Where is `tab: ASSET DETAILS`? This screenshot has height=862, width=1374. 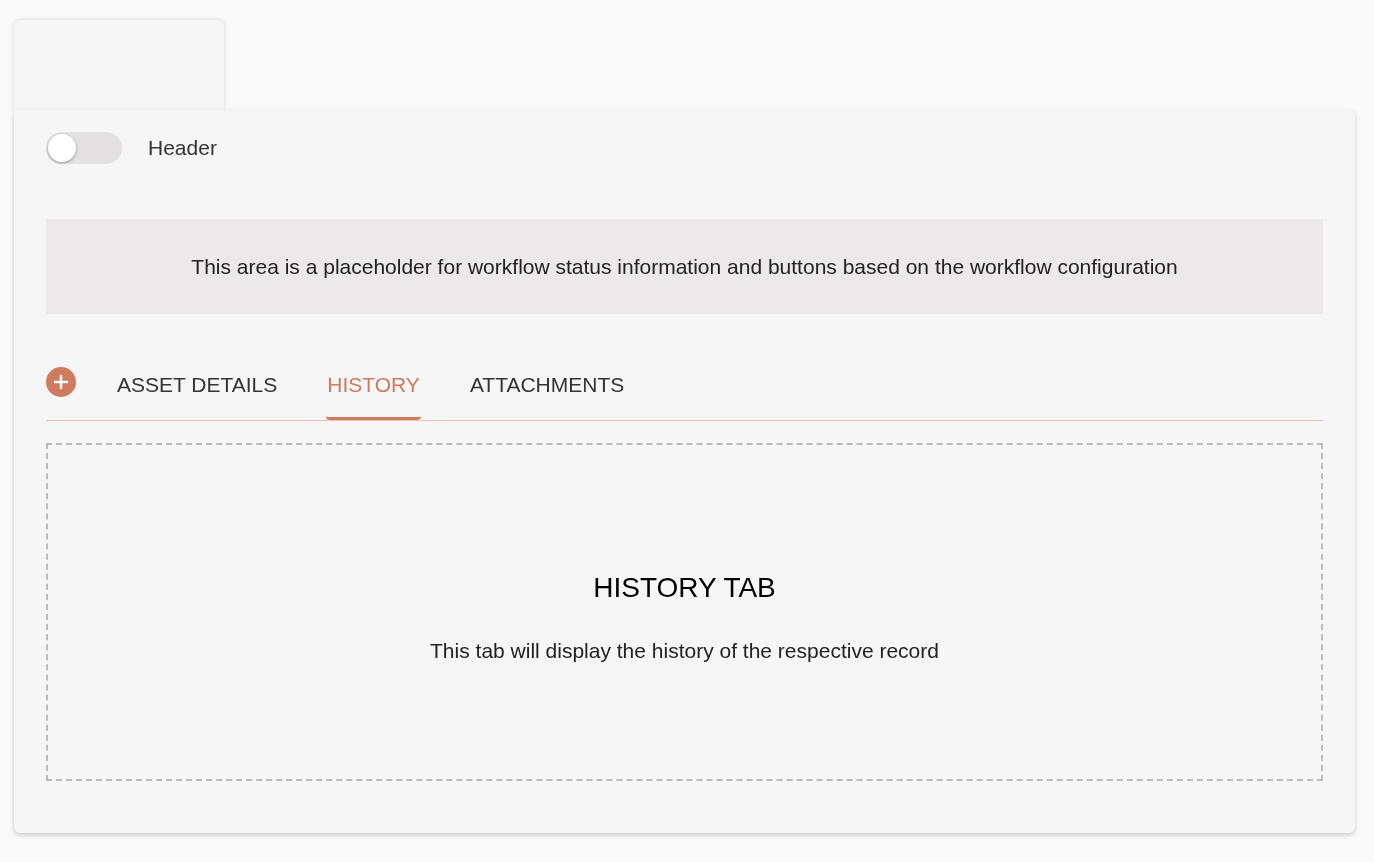
tab: ASSET DETAILS is located at coordinates (197, 386).